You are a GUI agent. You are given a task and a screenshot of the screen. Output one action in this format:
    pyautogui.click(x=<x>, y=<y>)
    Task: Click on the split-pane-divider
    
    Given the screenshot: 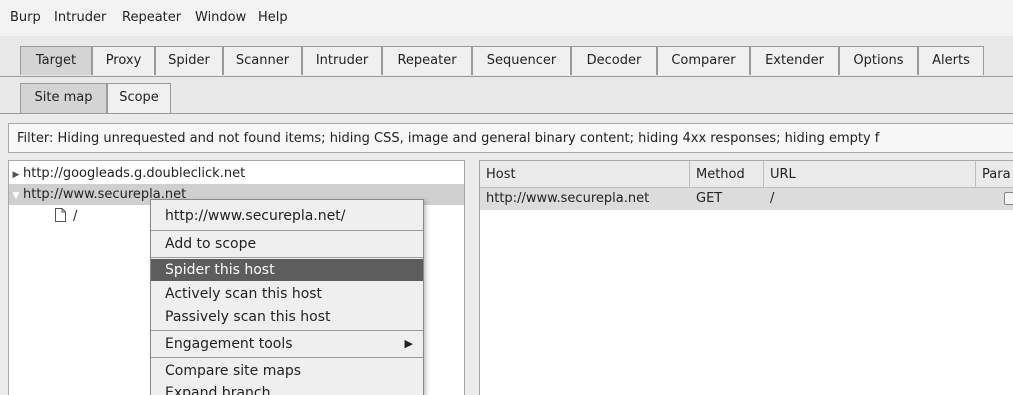 What is the action you would take?
    pyautogui.click(x=472, y=277)
    